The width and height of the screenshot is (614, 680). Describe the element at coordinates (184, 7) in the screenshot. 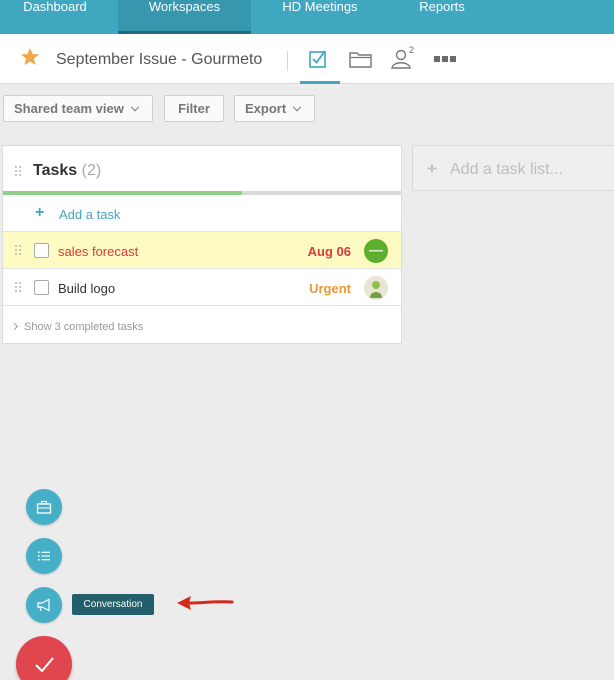

I see `nav-workspaces-label: Workspaces` at that location.